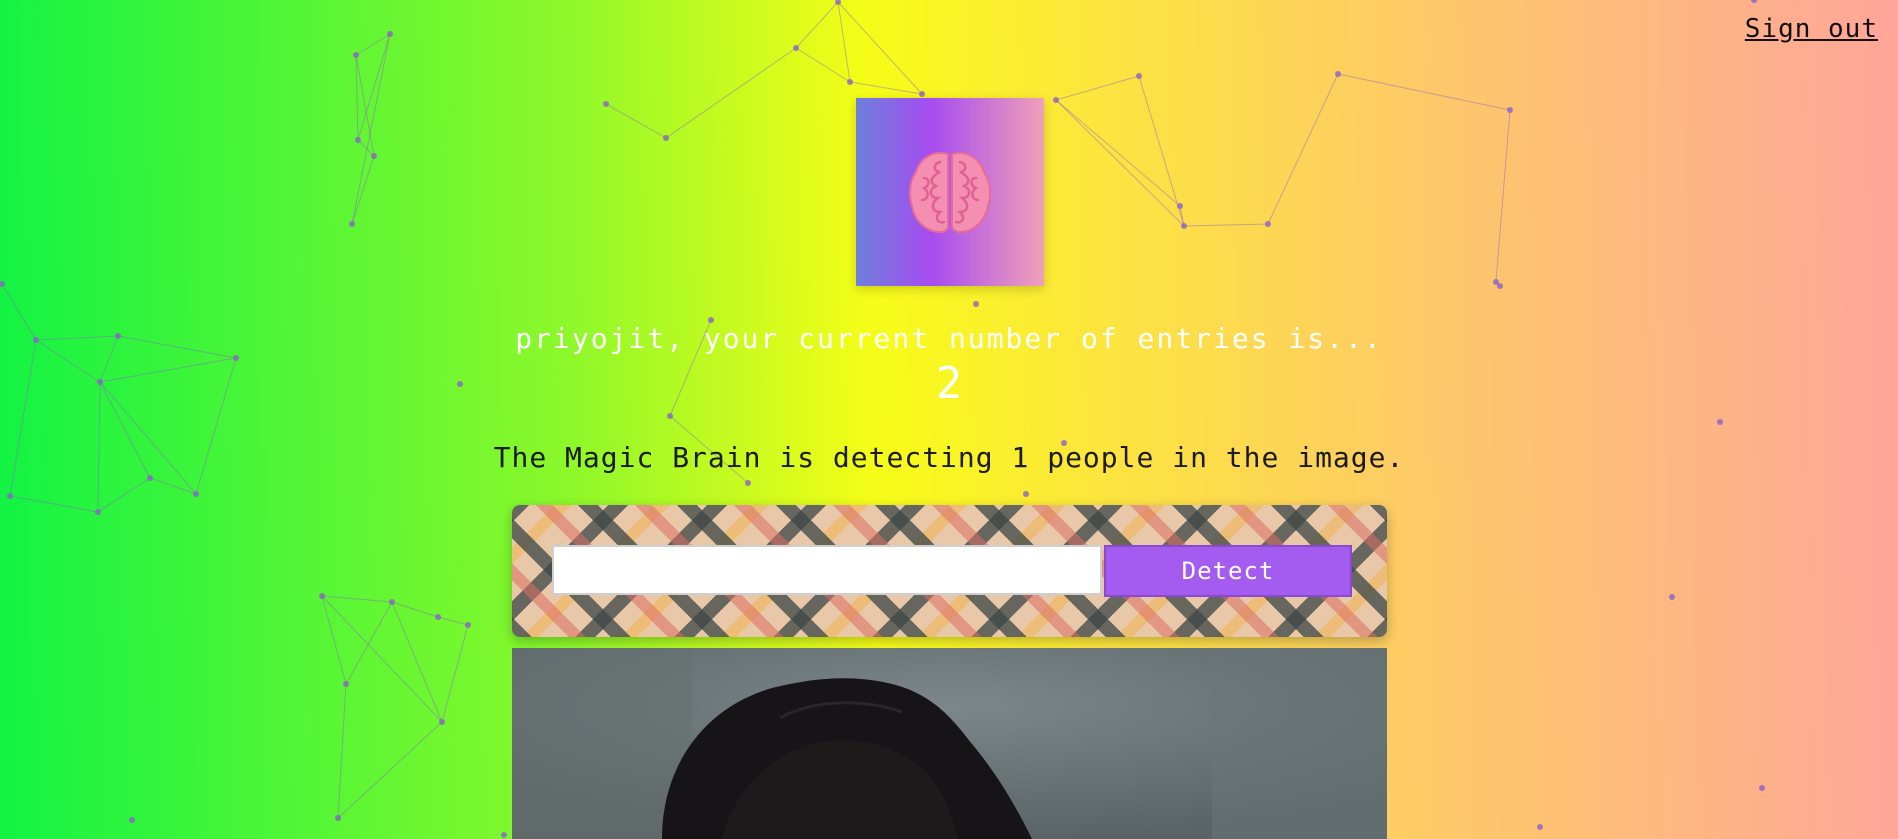  What do you see at coordinates (1228, 571) in the screenshot?
I see `detect-button: Detect` at bounding box center [1228, 571].